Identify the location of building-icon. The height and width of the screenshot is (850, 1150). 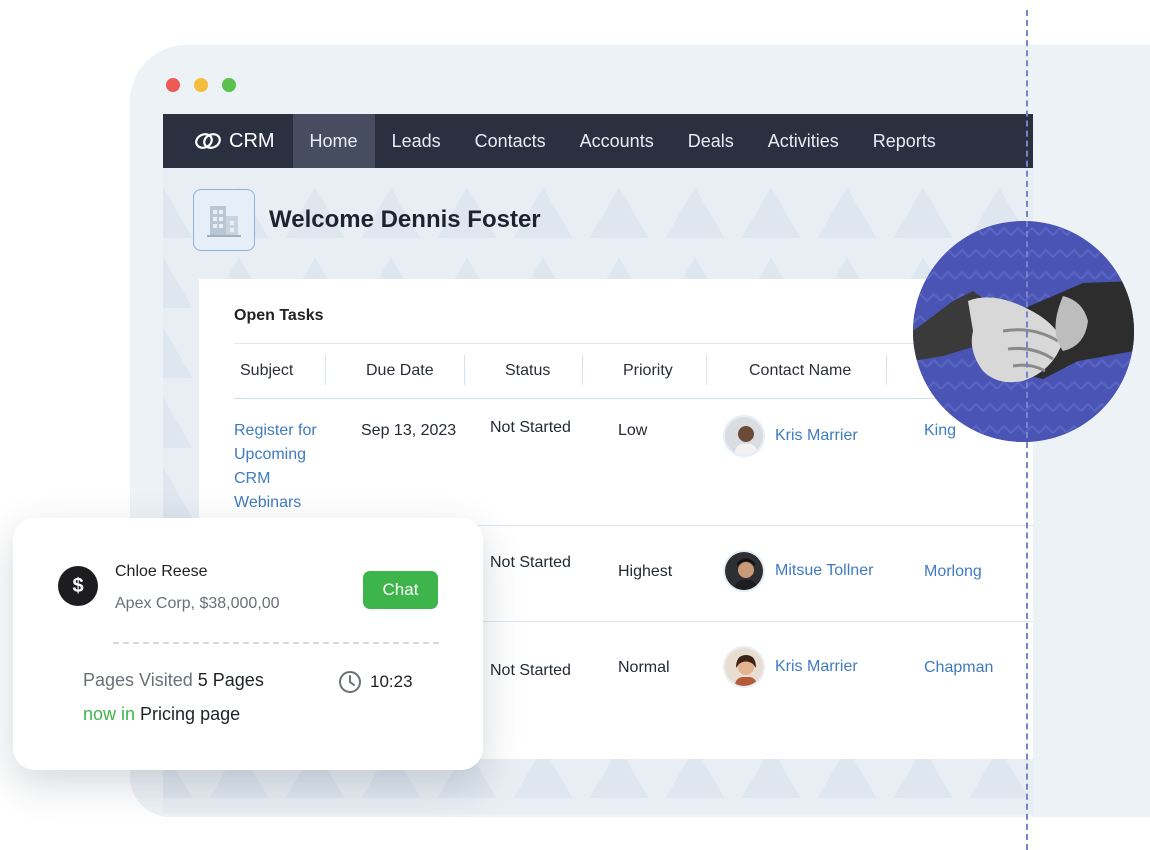
(224, 220).